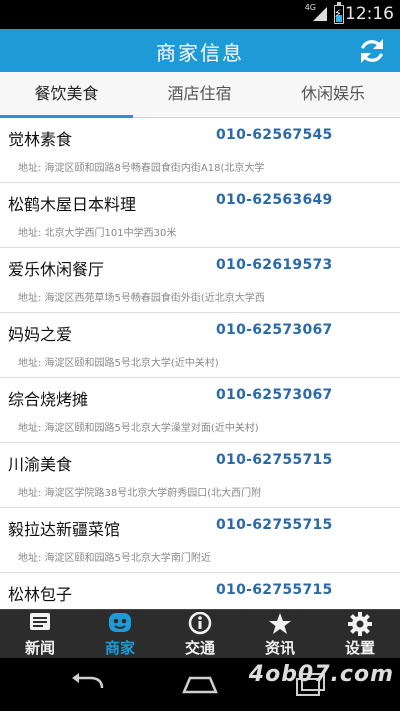 This screenshot has width=400, height=711. I want to click on merchant-address: 地址: 北京大学西门101中学西30米, so click(97, 233).